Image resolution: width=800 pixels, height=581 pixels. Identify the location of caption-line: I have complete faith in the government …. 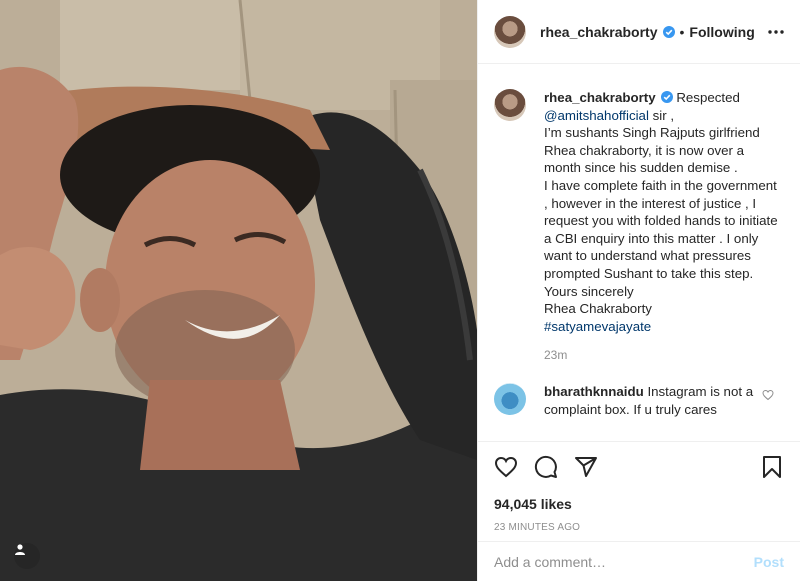
(661, 229).